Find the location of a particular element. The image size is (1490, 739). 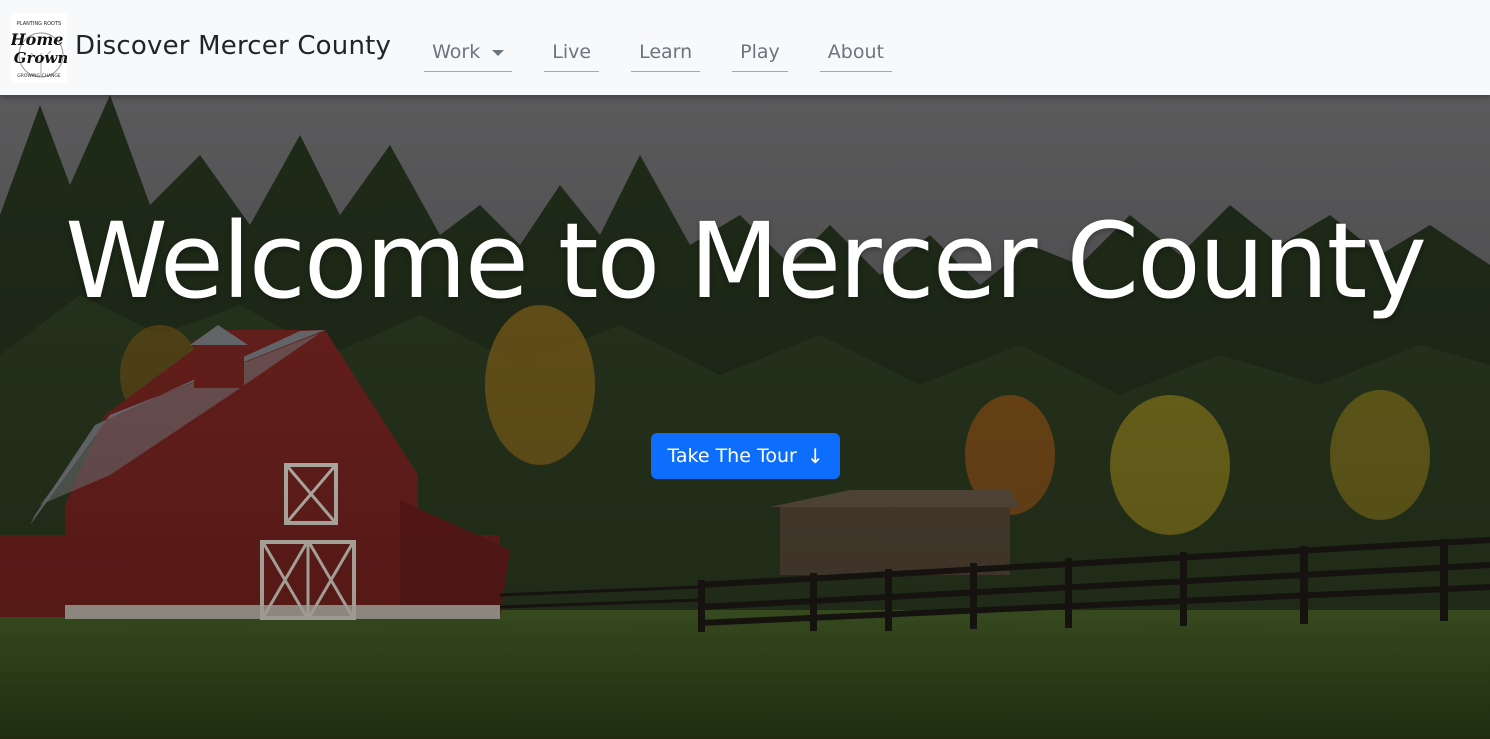

nav-item-play: Play is located at coordinates (760, 53).